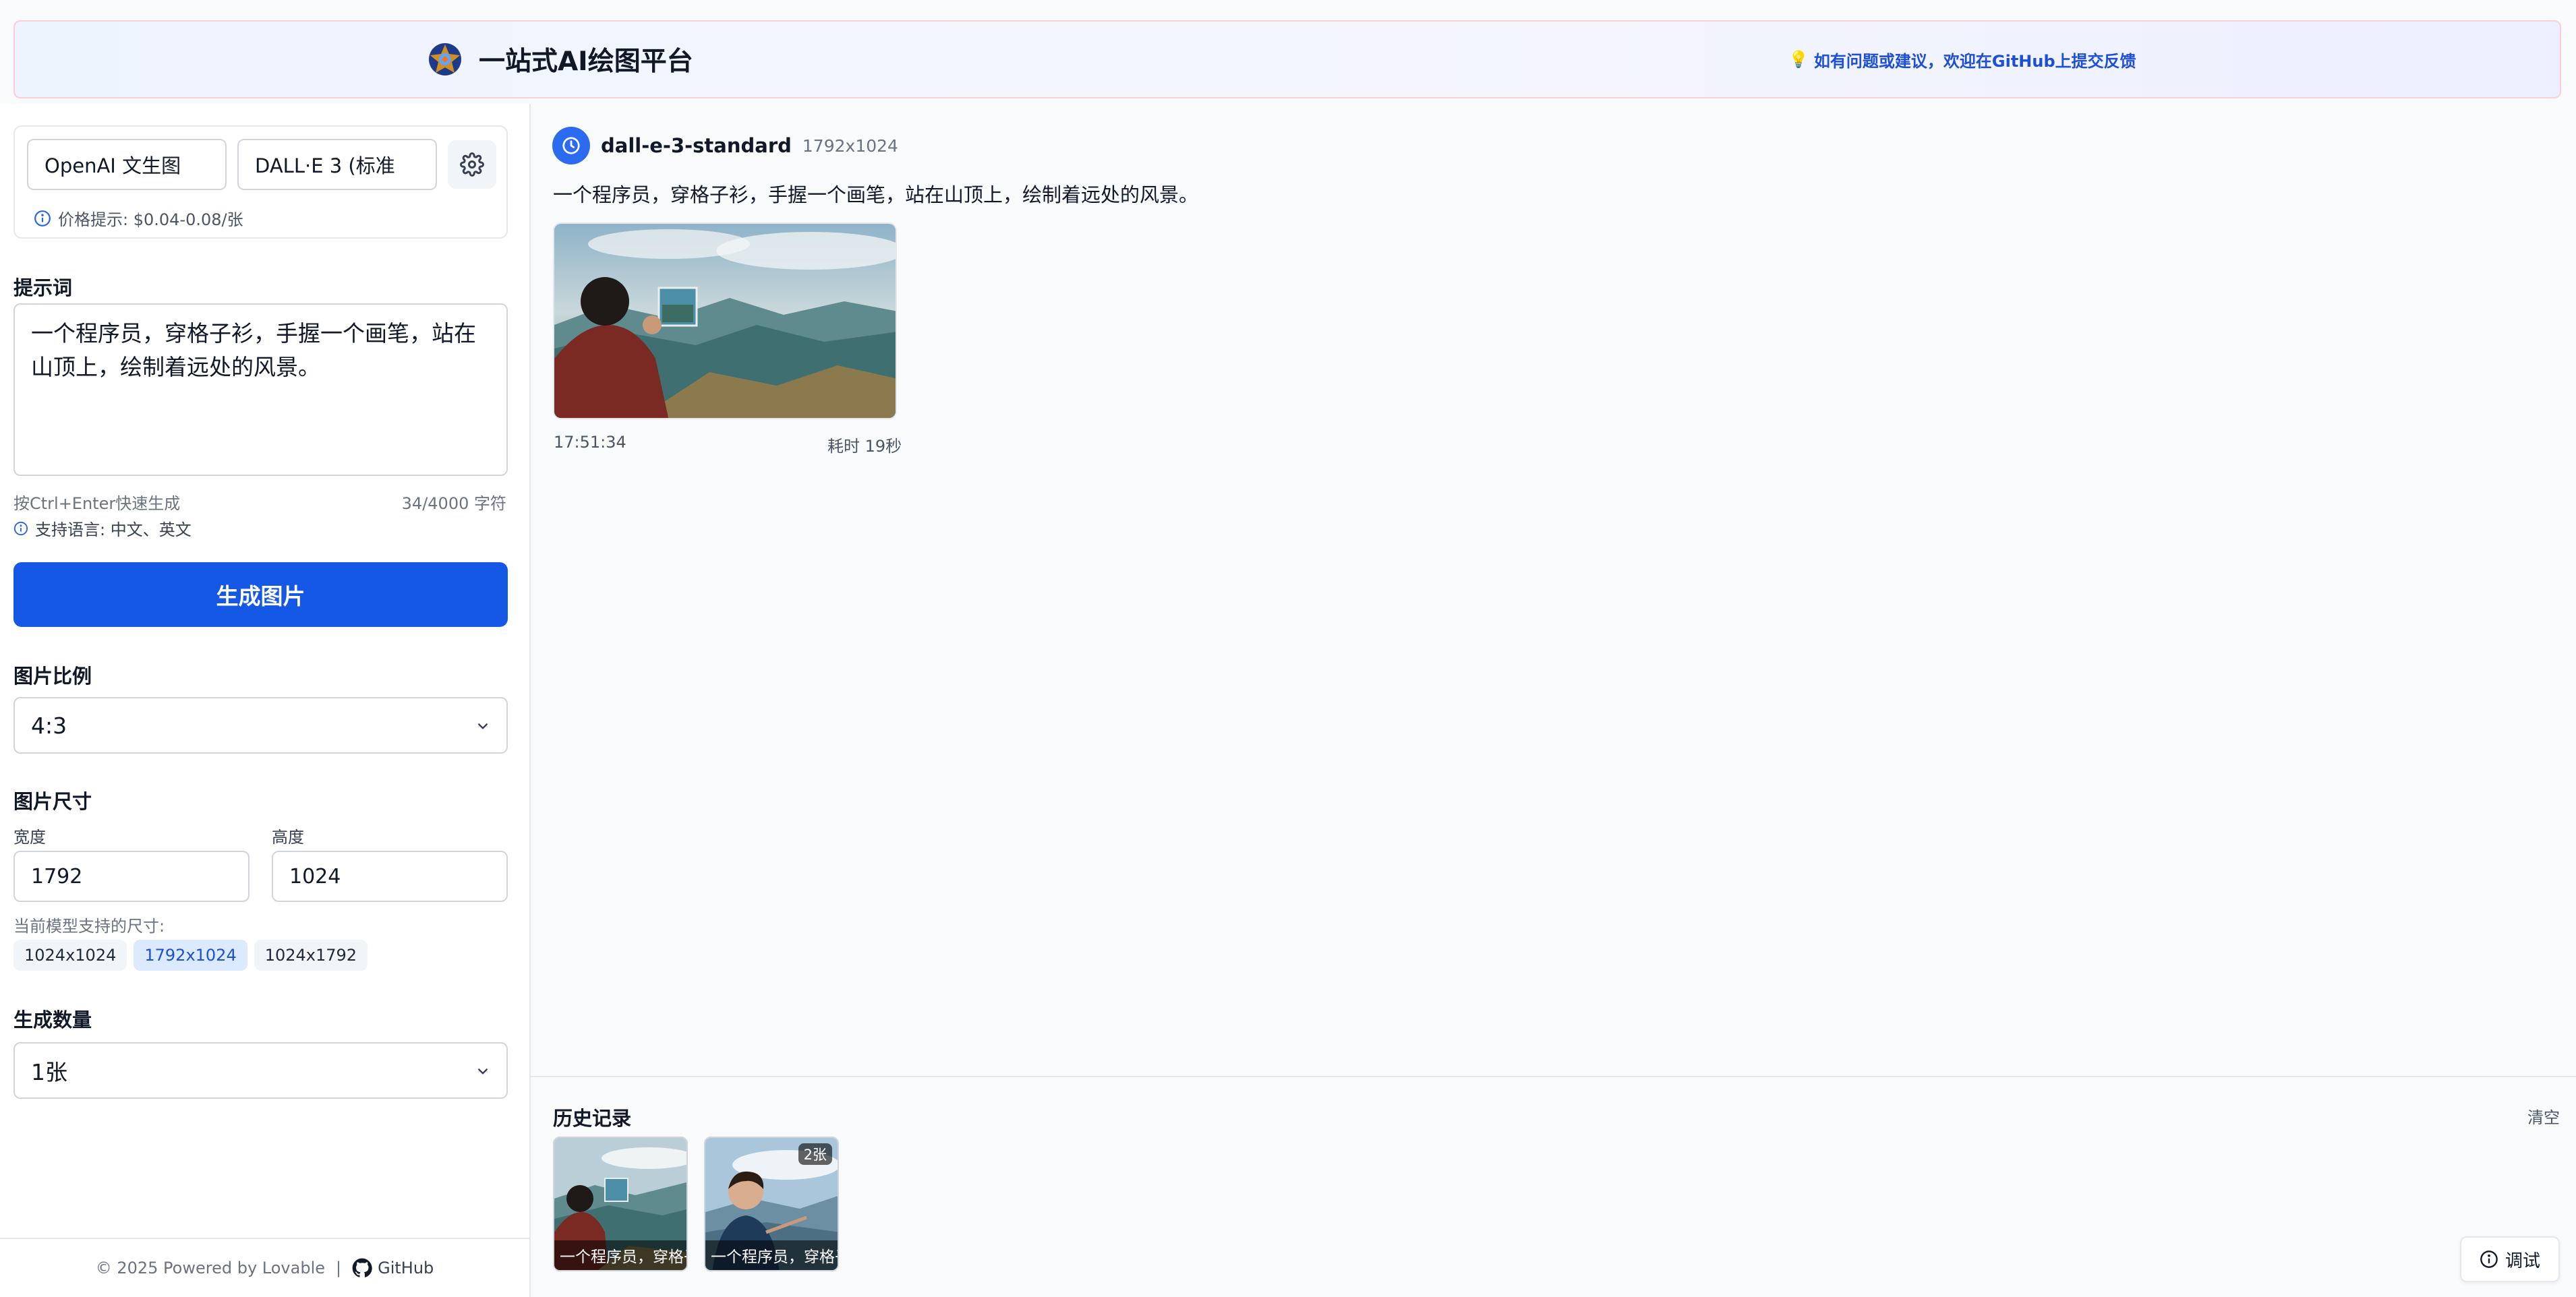  I want to click on github-label: GitHub, so click(406, 1268).